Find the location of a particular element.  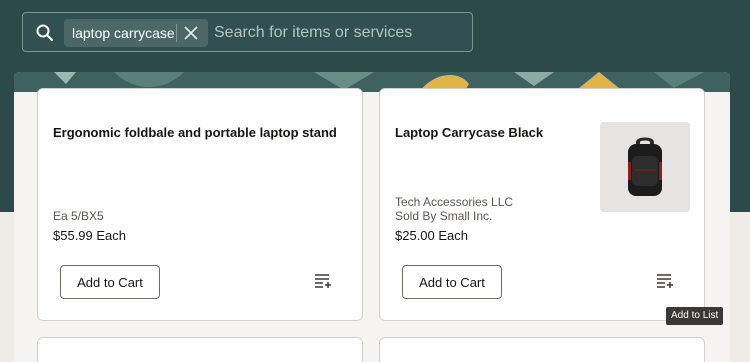

unit-of-measure: Ea 5/BX5 is located at coordinates (78, 216).